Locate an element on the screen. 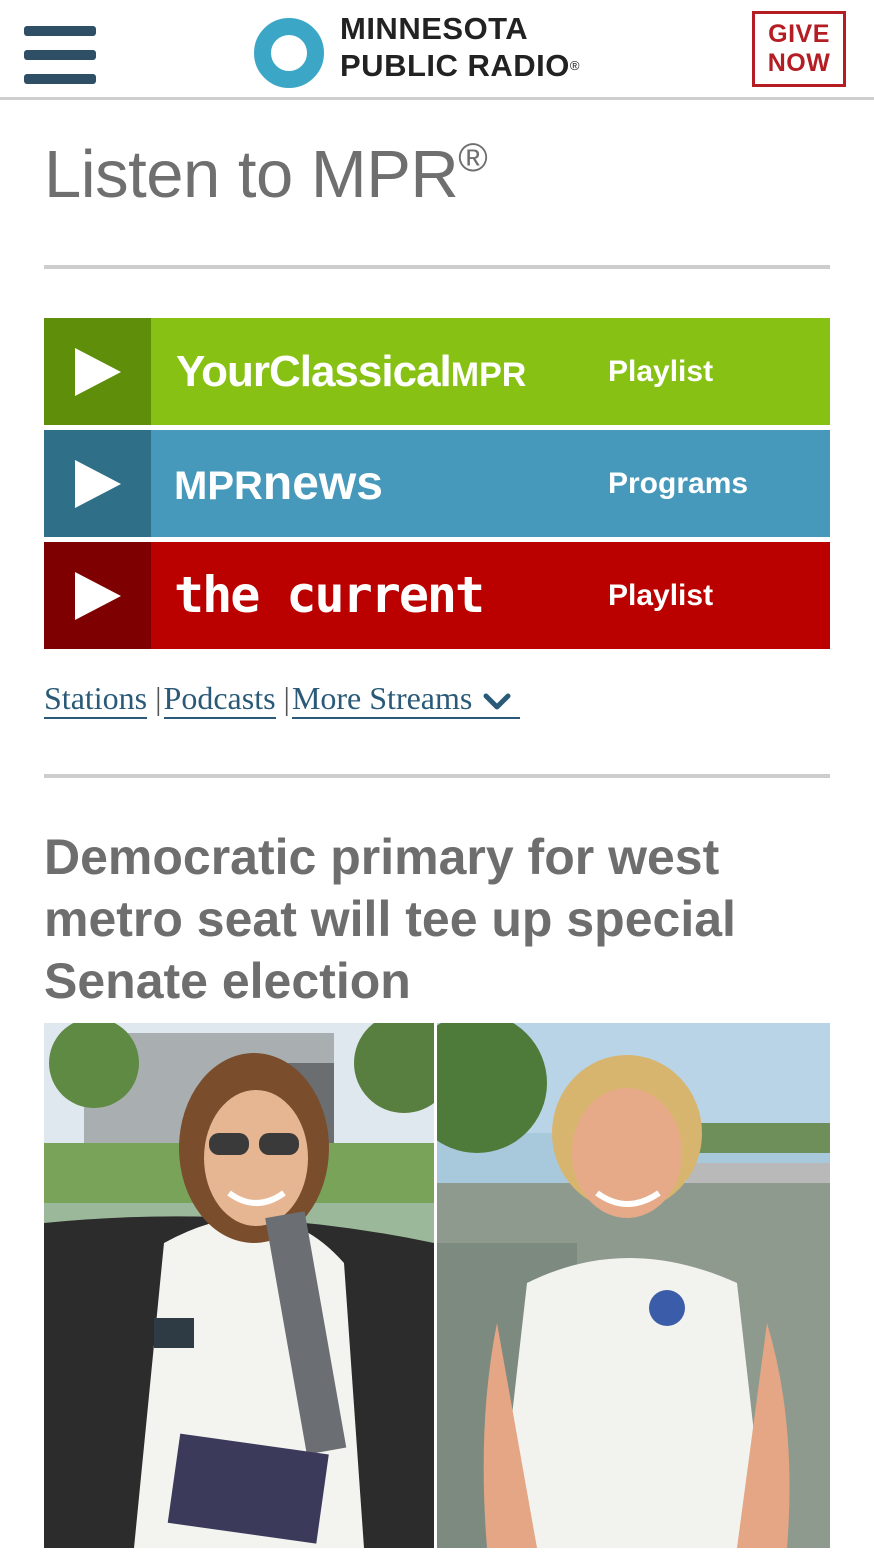  thecurrent-playlist-link: Playlist is located at coordinates (660, 595).